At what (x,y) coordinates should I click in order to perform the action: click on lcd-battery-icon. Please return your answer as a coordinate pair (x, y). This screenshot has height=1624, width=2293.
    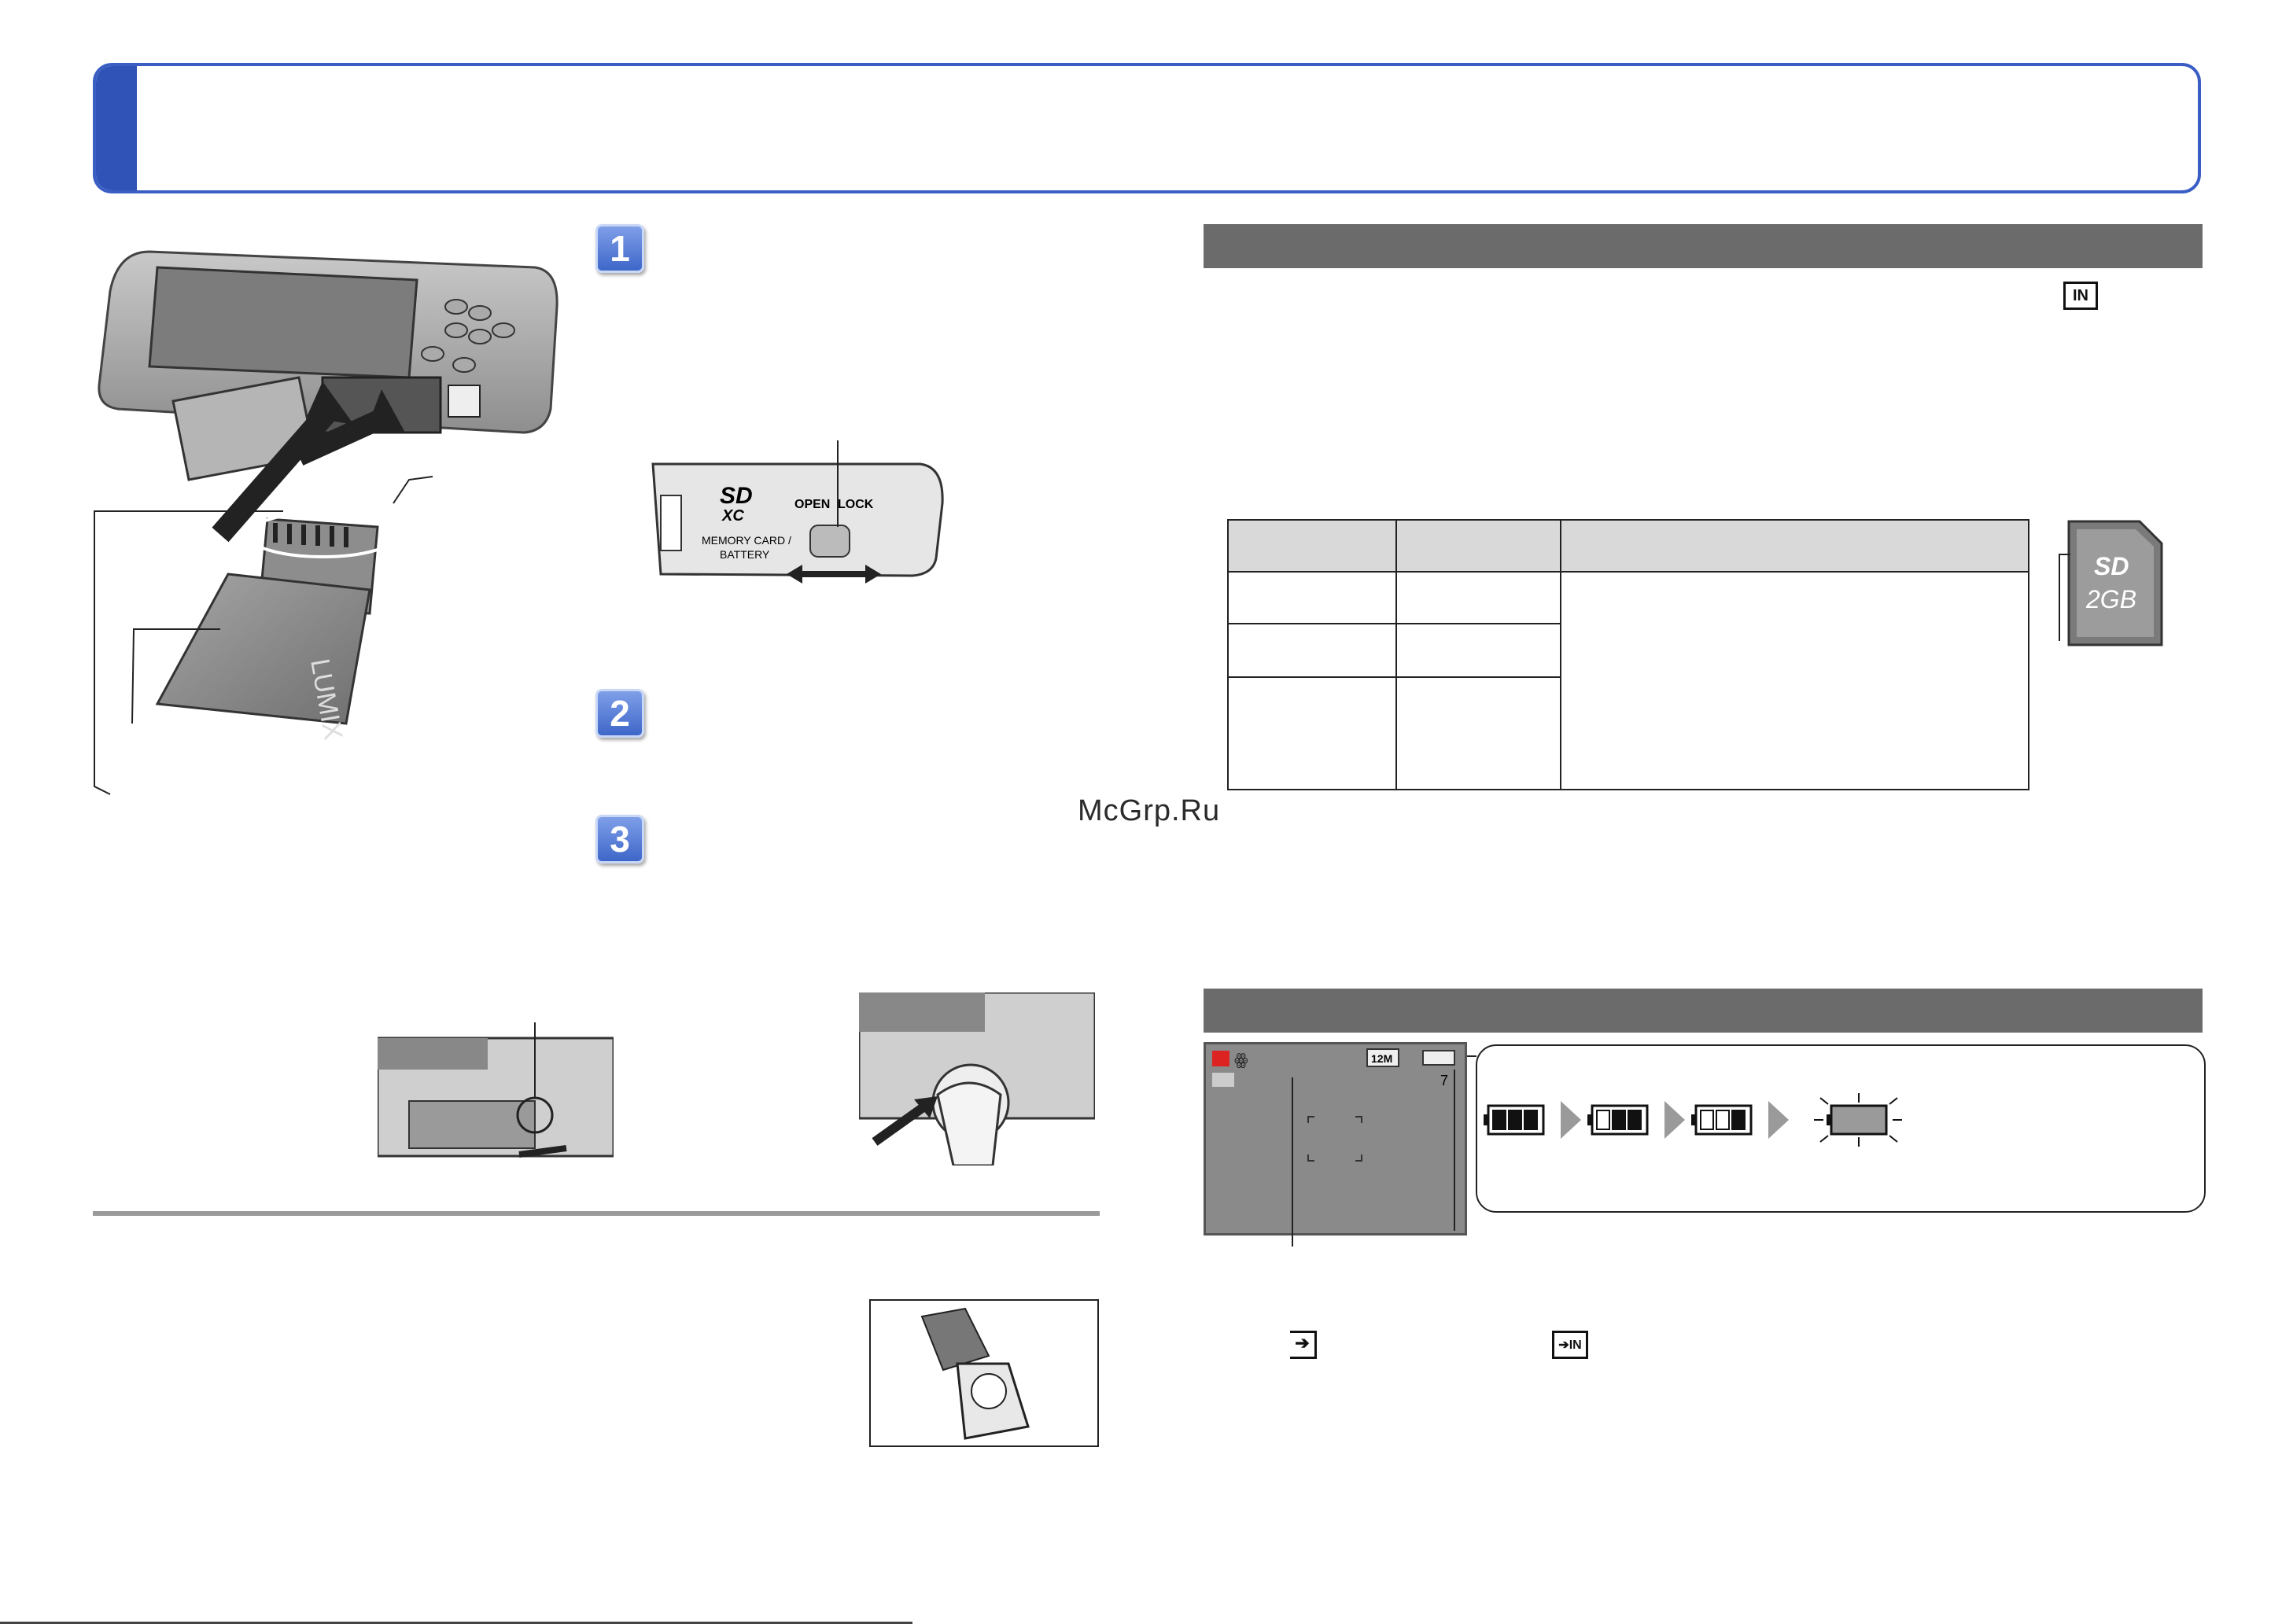
    Looking at the image, I should click on (1438, 1058).